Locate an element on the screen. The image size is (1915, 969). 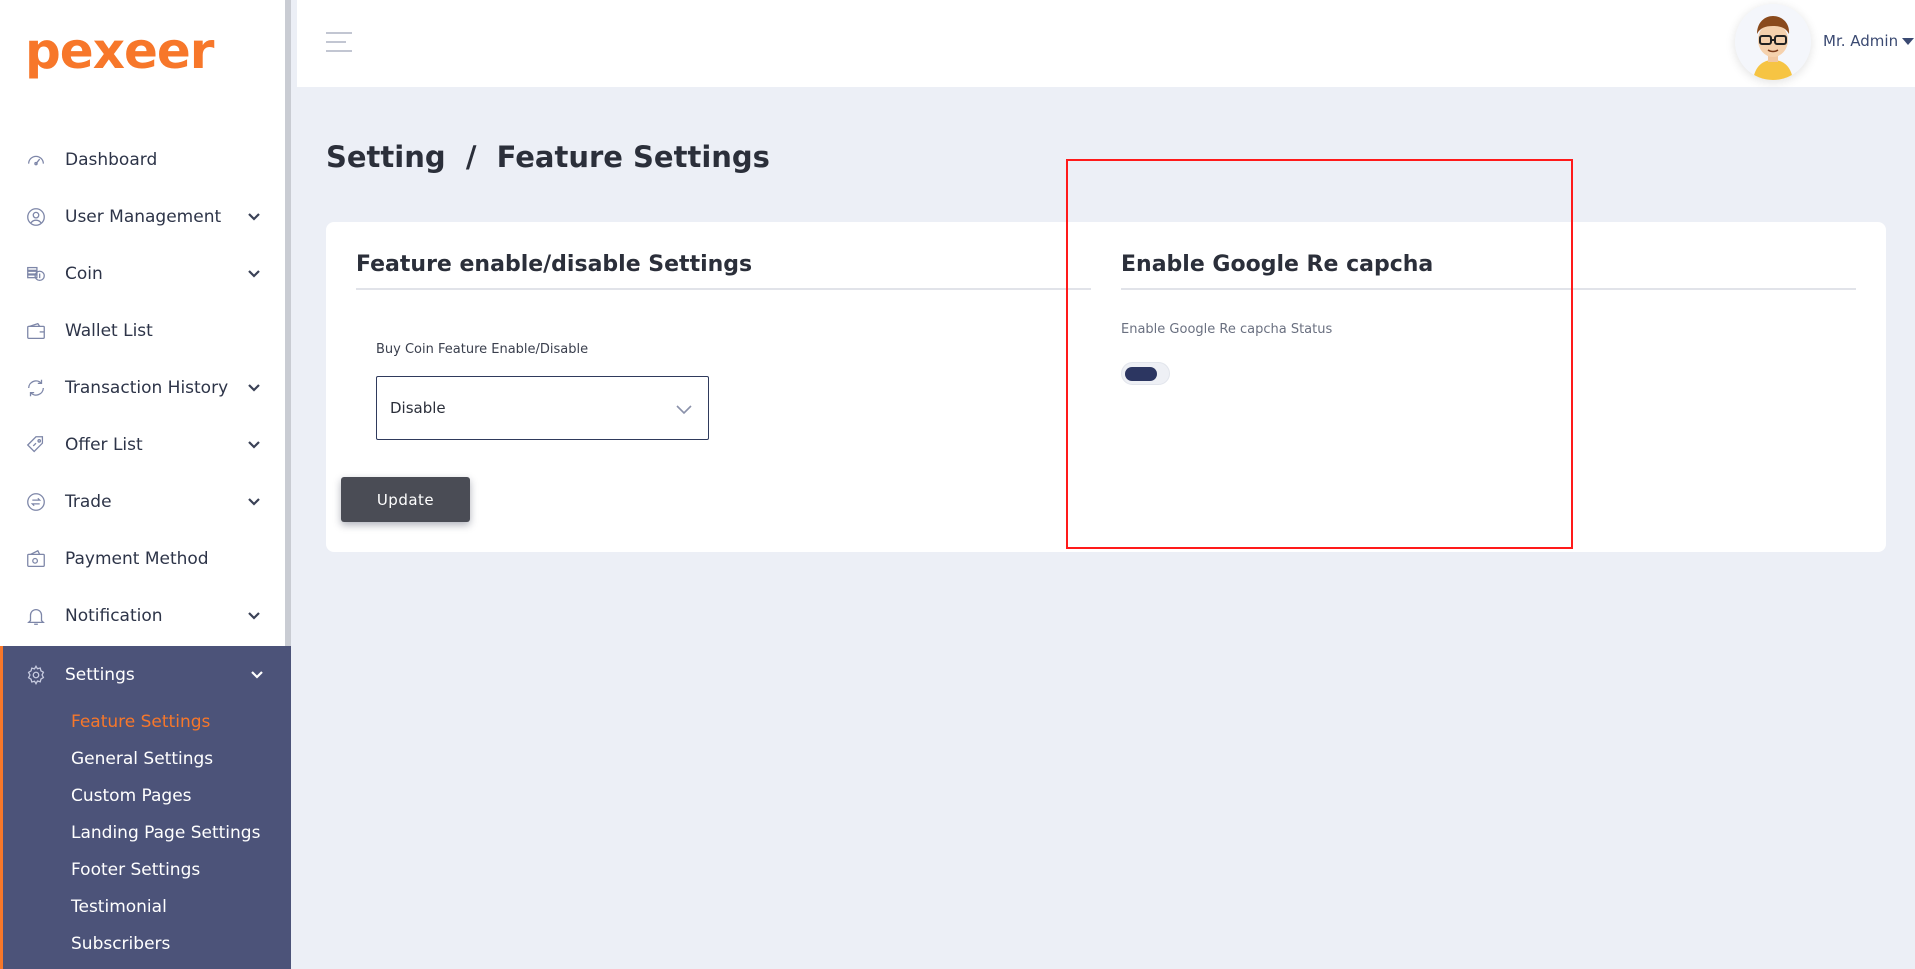
user-name: Mr. Admin is located at coordinates (1861, 41).